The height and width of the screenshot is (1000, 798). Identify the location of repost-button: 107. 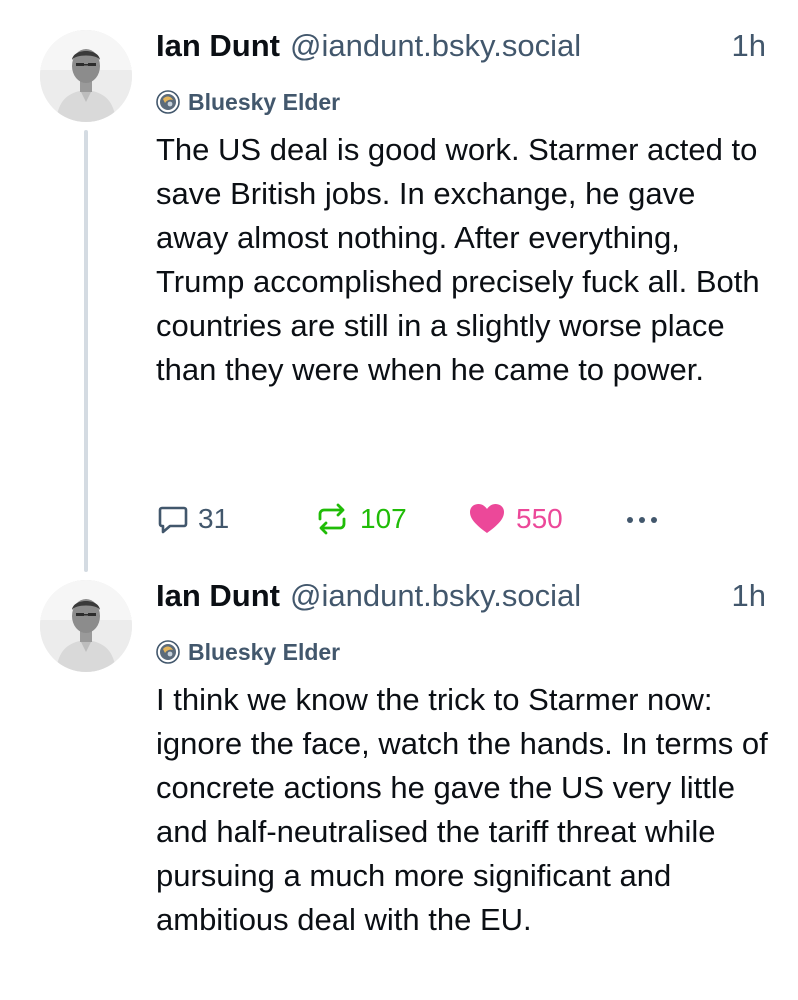
(360, 519).